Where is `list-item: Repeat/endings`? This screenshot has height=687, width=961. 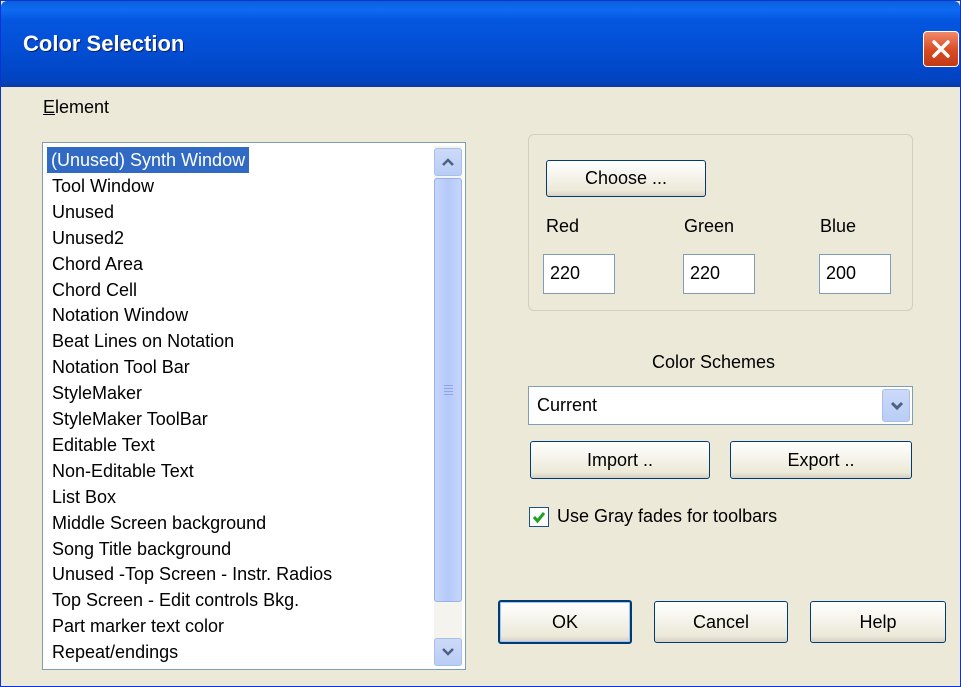 list-item: Repeat/endings is located at coordinates (115, 652).